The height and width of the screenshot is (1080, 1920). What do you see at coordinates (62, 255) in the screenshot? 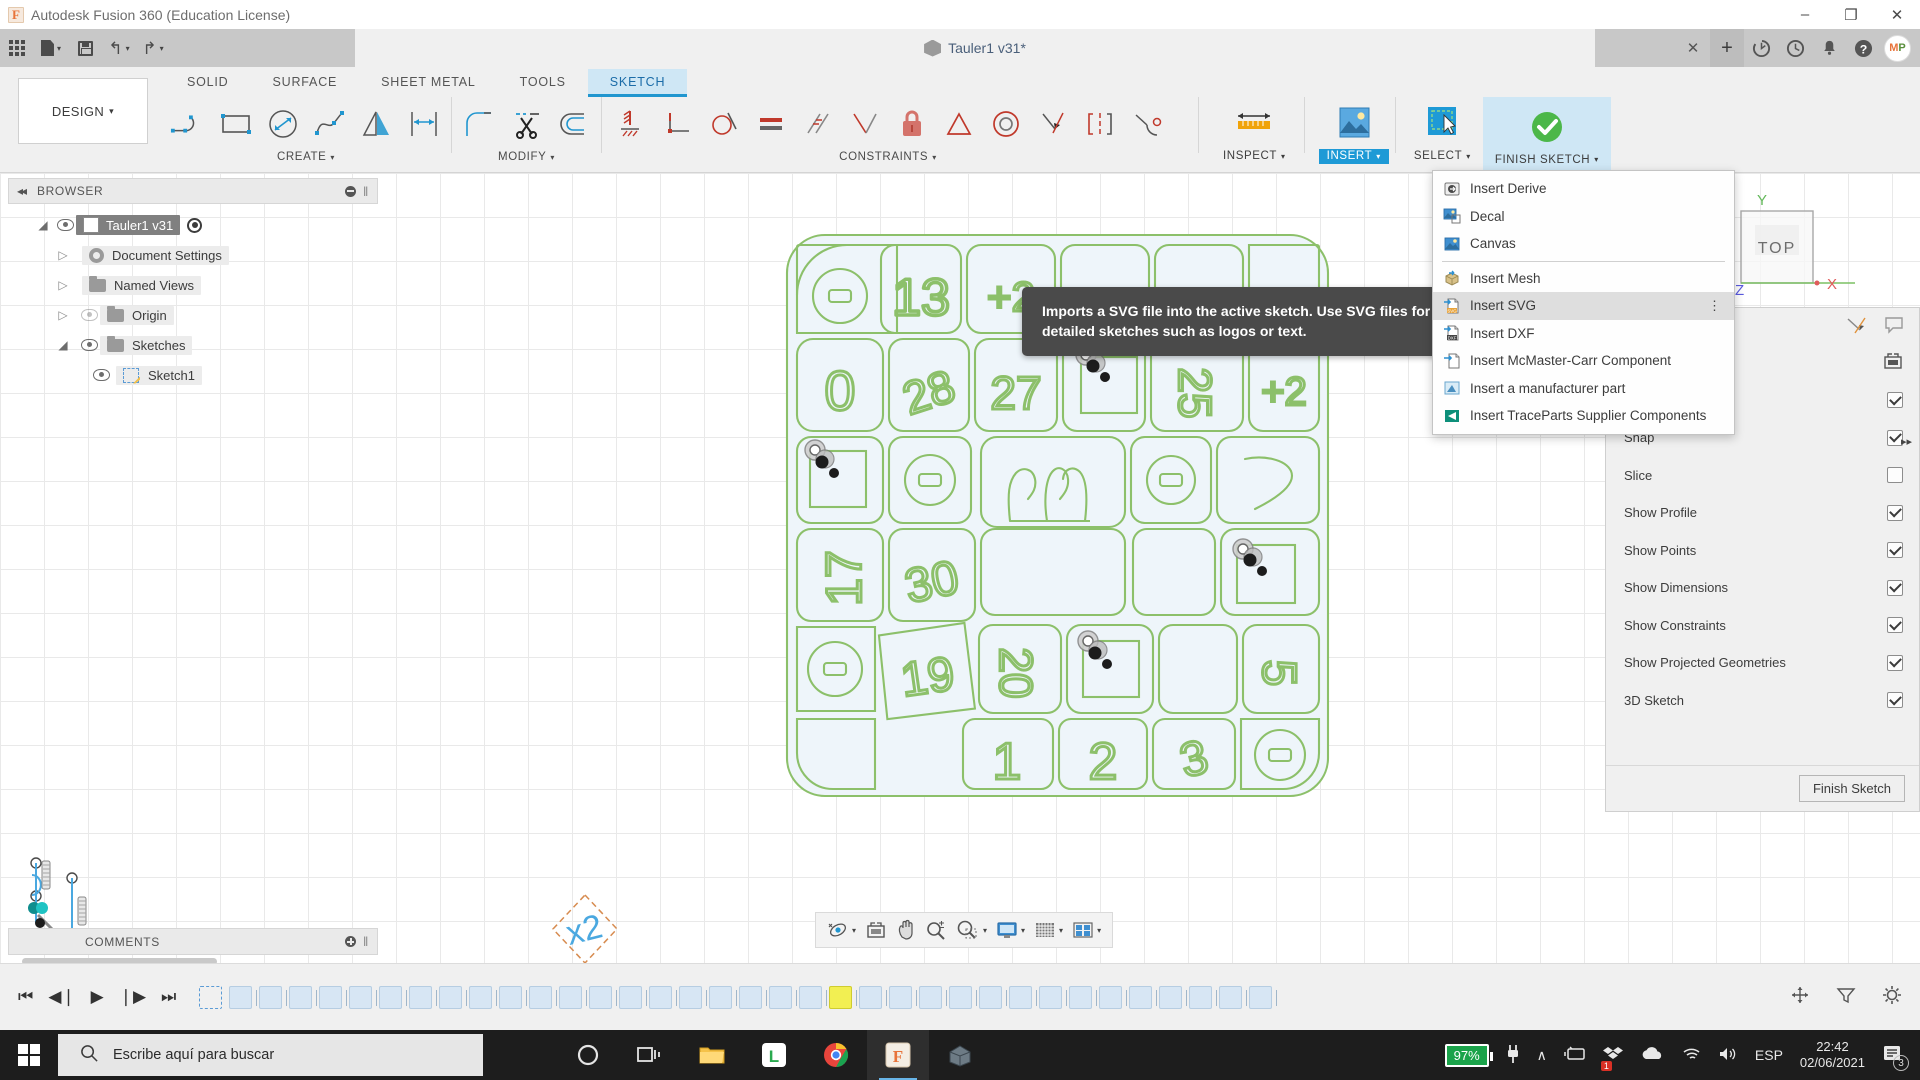
I see `expand-arrow-icon: ▷` at bounding box center [62, 255].